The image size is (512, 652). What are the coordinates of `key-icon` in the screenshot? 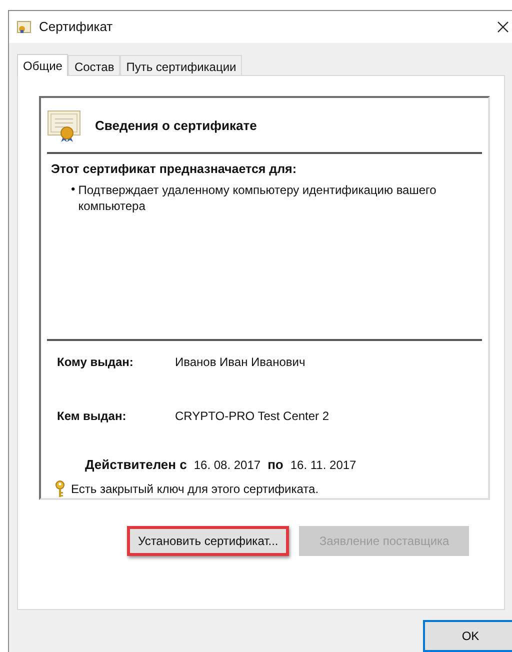 It's located at (60, 489).